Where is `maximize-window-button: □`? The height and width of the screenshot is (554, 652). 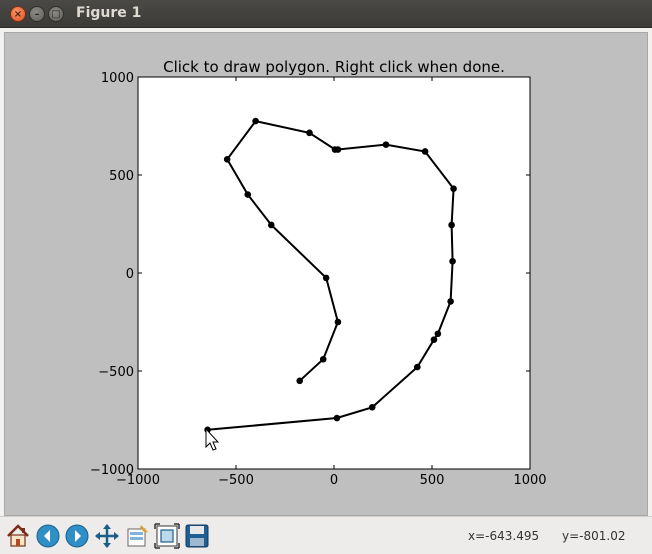
maximize-window-button: □ is located at coordinates (56, 14).